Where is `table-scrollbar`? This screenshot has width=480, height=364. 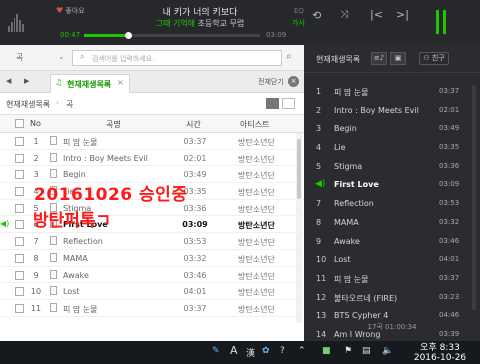
table-scrollbar is located at coordinates (299, 228).